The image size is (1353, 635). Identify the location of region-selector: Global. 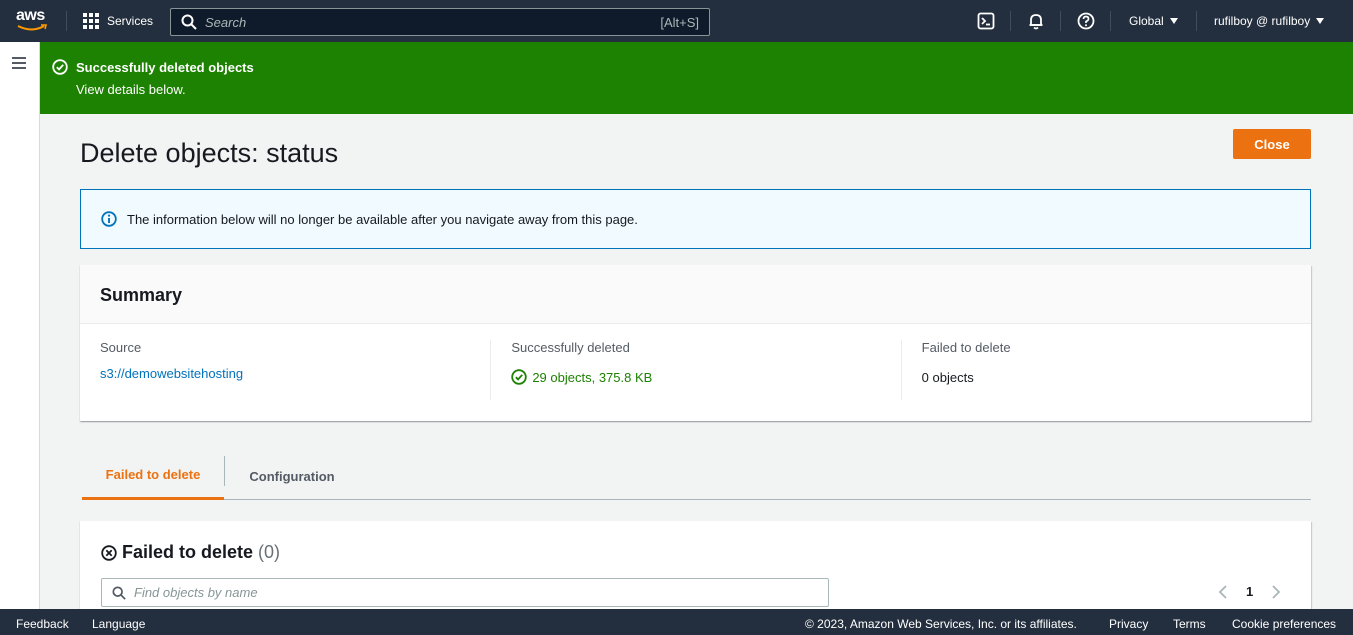
(1153, 21).